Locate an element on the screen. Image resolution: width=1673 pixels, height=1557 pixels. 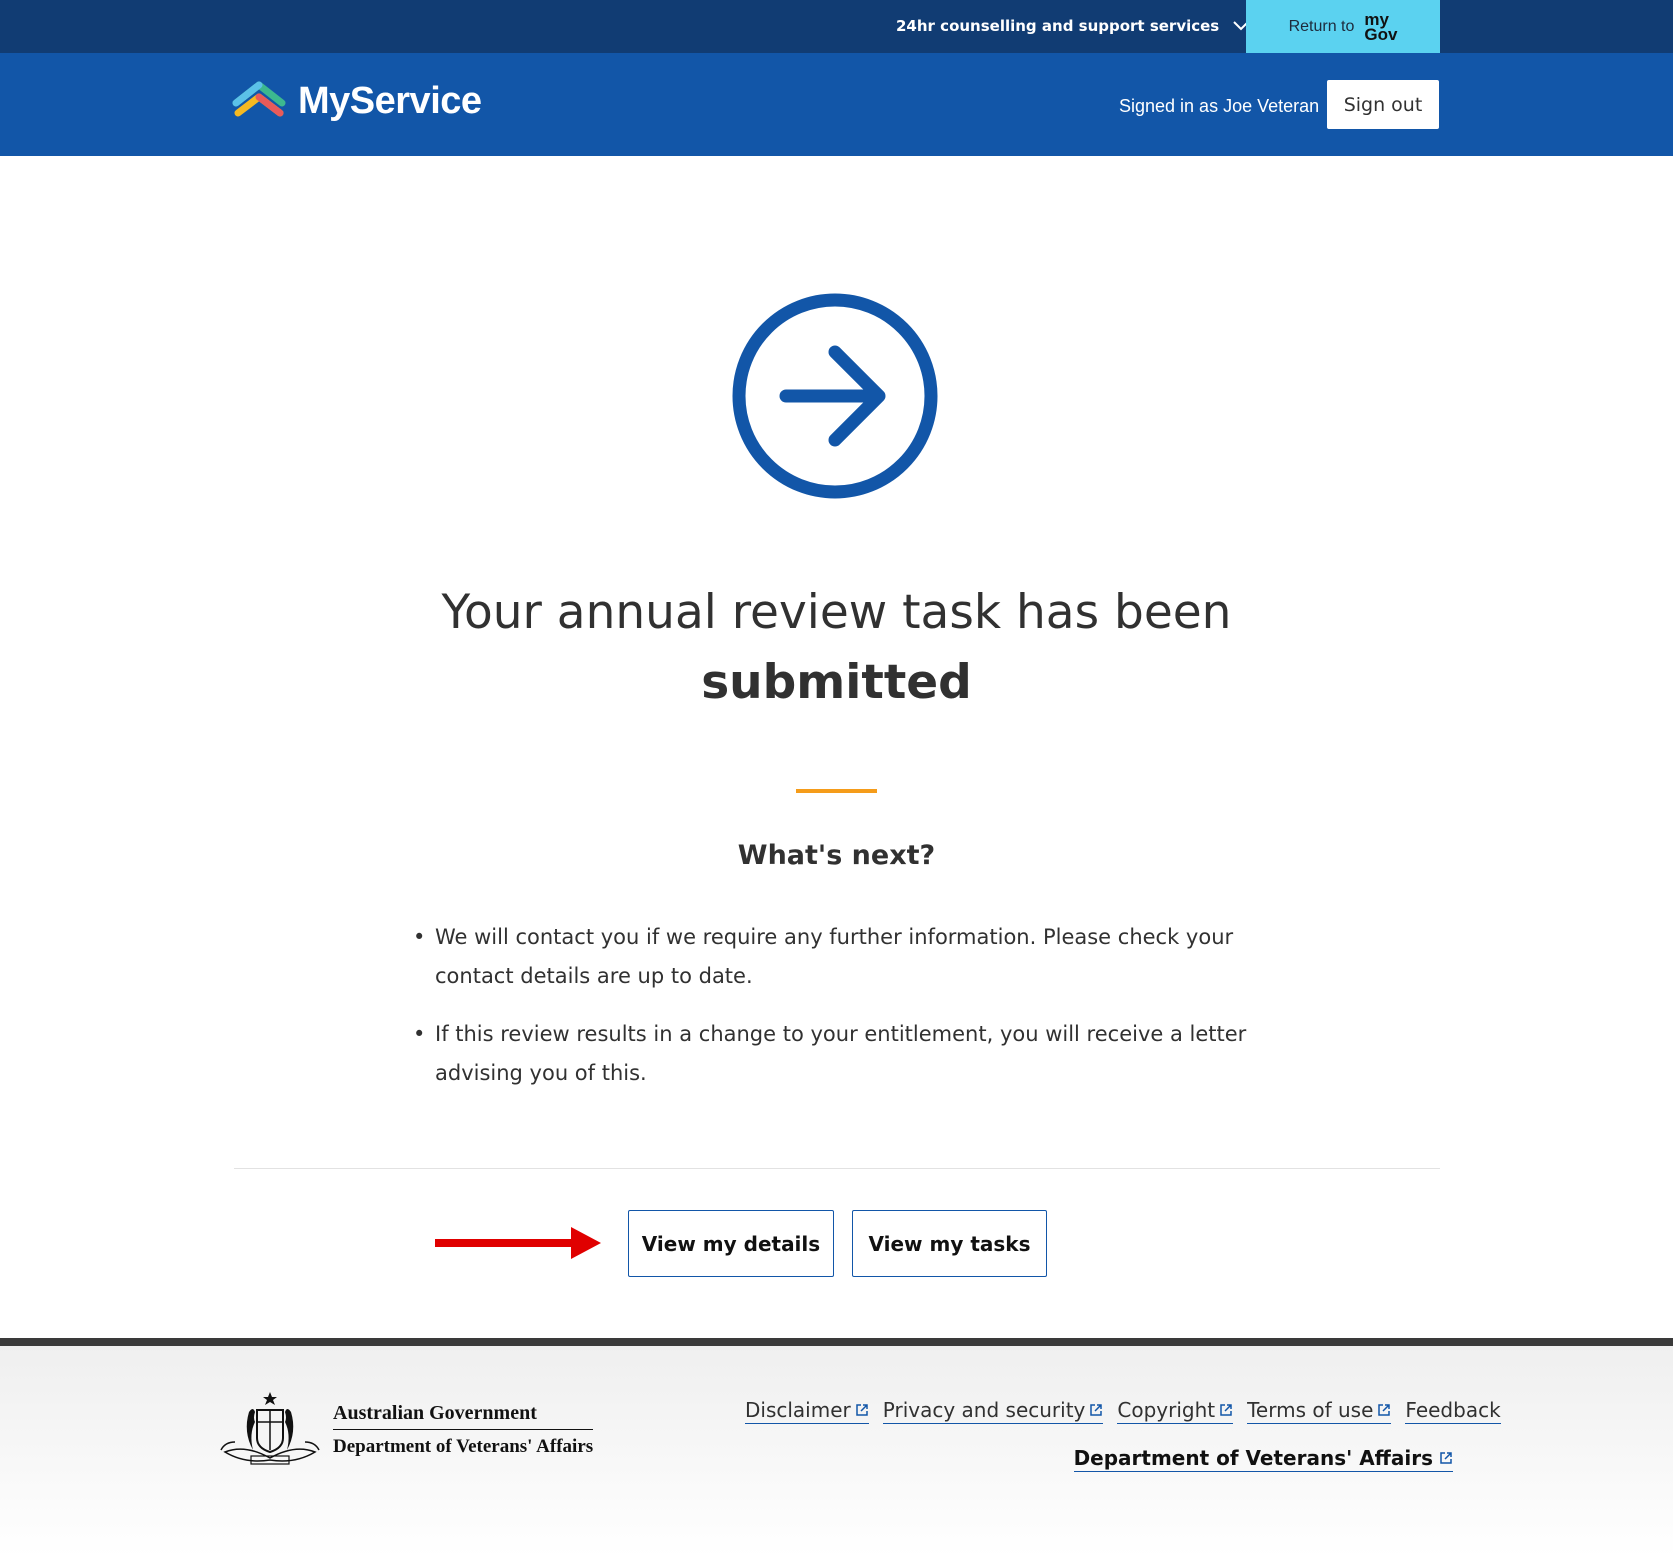
view-my-details-button: View my details is located at coordinates (731, 1243).